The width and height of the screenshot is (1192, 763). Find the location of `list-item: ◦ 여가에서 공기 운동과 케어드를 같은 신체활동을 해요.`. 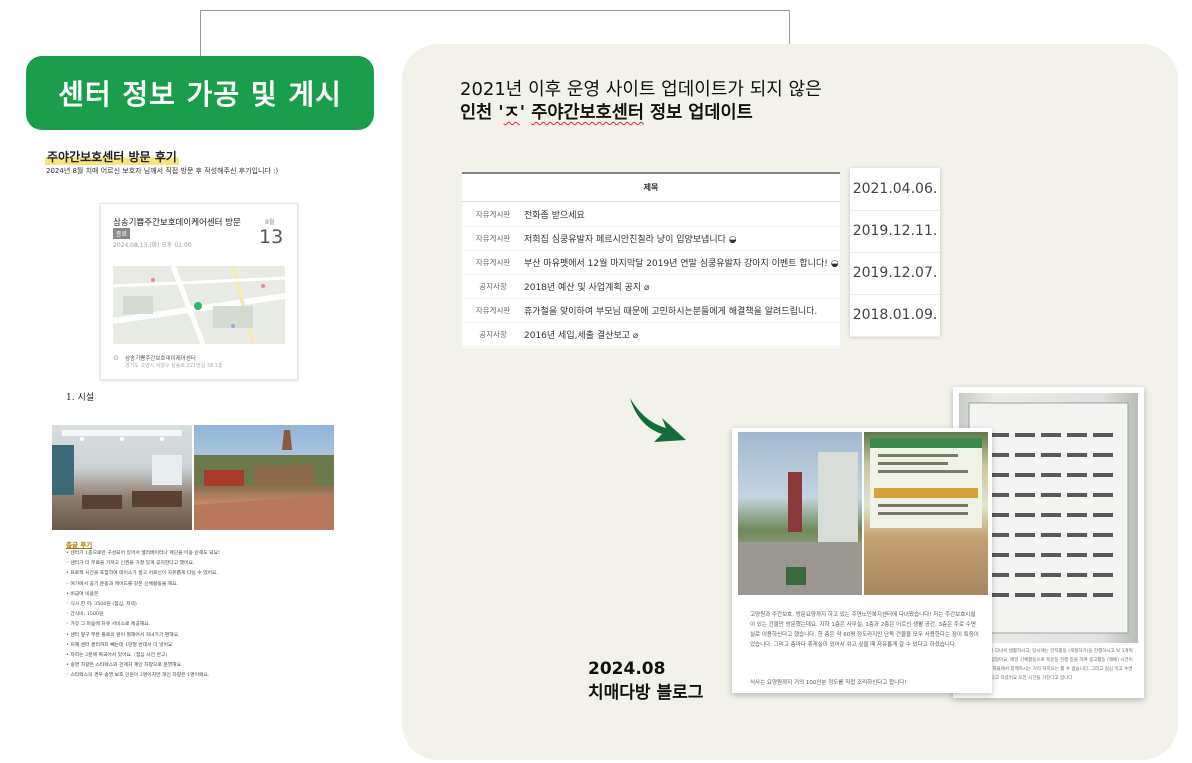

list-item: ◦ 여가에서 공기 운동과 케어드를 같은 신체활동을 해요. is located at coordinates (122, 584).